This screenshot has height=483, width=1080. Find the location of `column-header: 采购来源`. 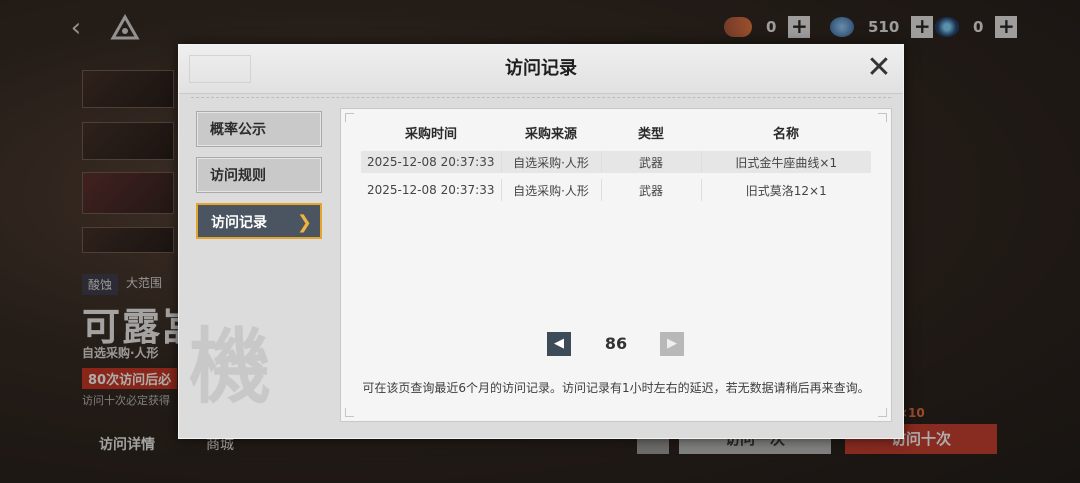

column-header: 采购来源 is located at coordinates (550, 134).